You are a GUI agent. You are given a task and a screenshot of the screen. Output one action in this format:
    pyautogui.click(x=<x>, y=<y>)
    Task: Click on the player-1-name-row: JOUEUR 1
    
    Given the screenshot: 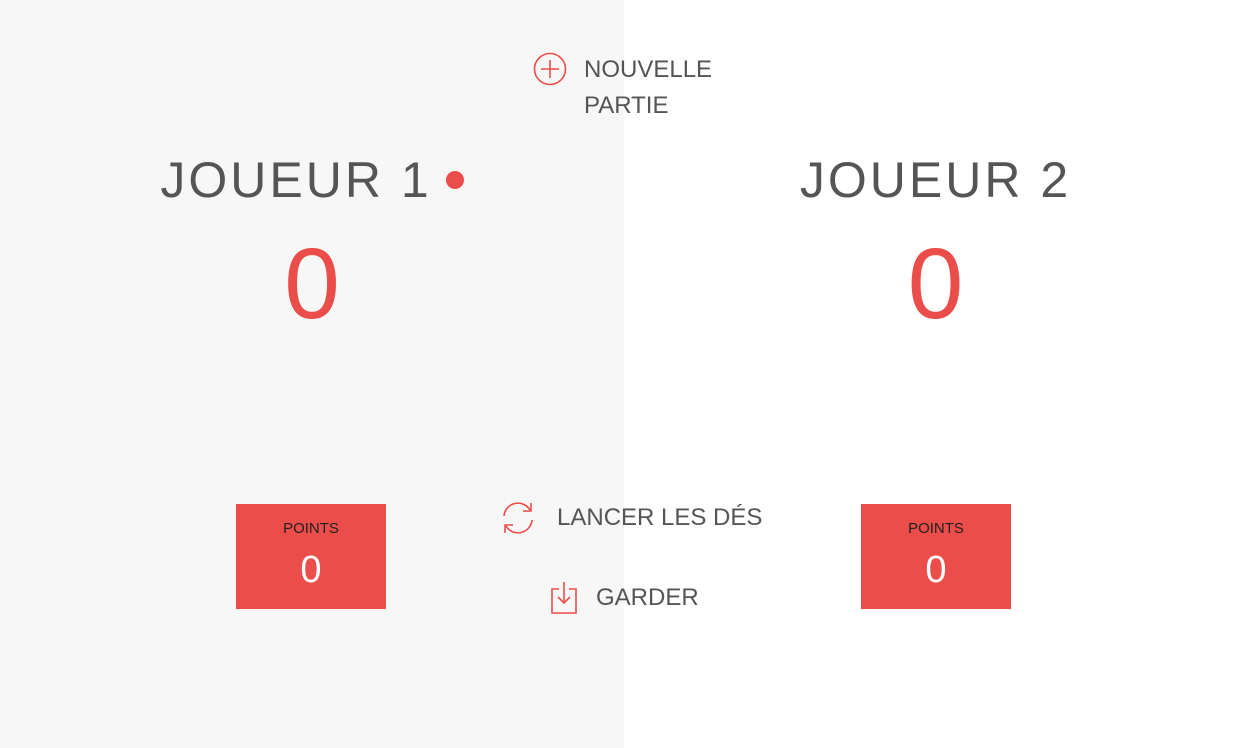 What is the action you would take?
    pyautogui.click(x=312, y=180)
    